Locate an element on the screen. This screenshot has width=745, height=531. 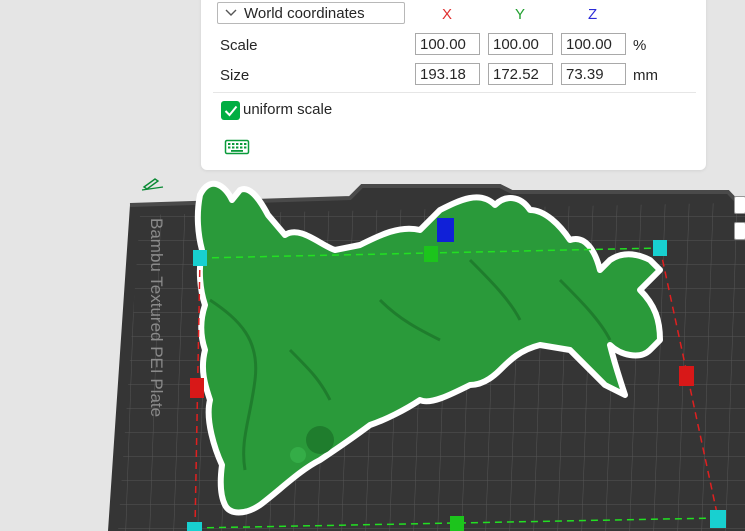
size-x-input is located at coordinates (447, 74).